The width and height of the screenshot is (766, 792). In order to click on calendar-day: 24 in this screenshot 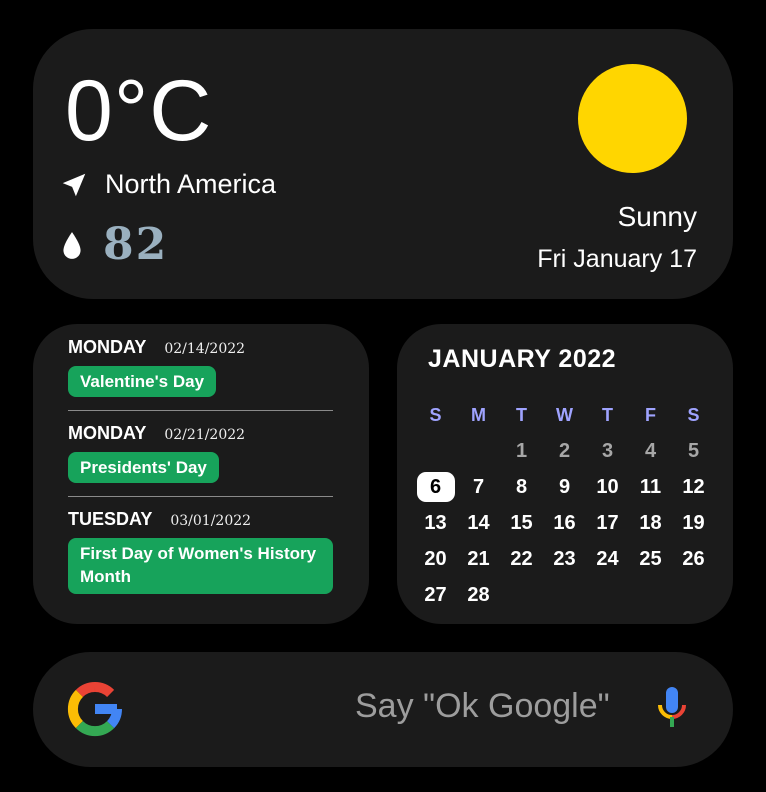, I will do `click(607, 559)`.